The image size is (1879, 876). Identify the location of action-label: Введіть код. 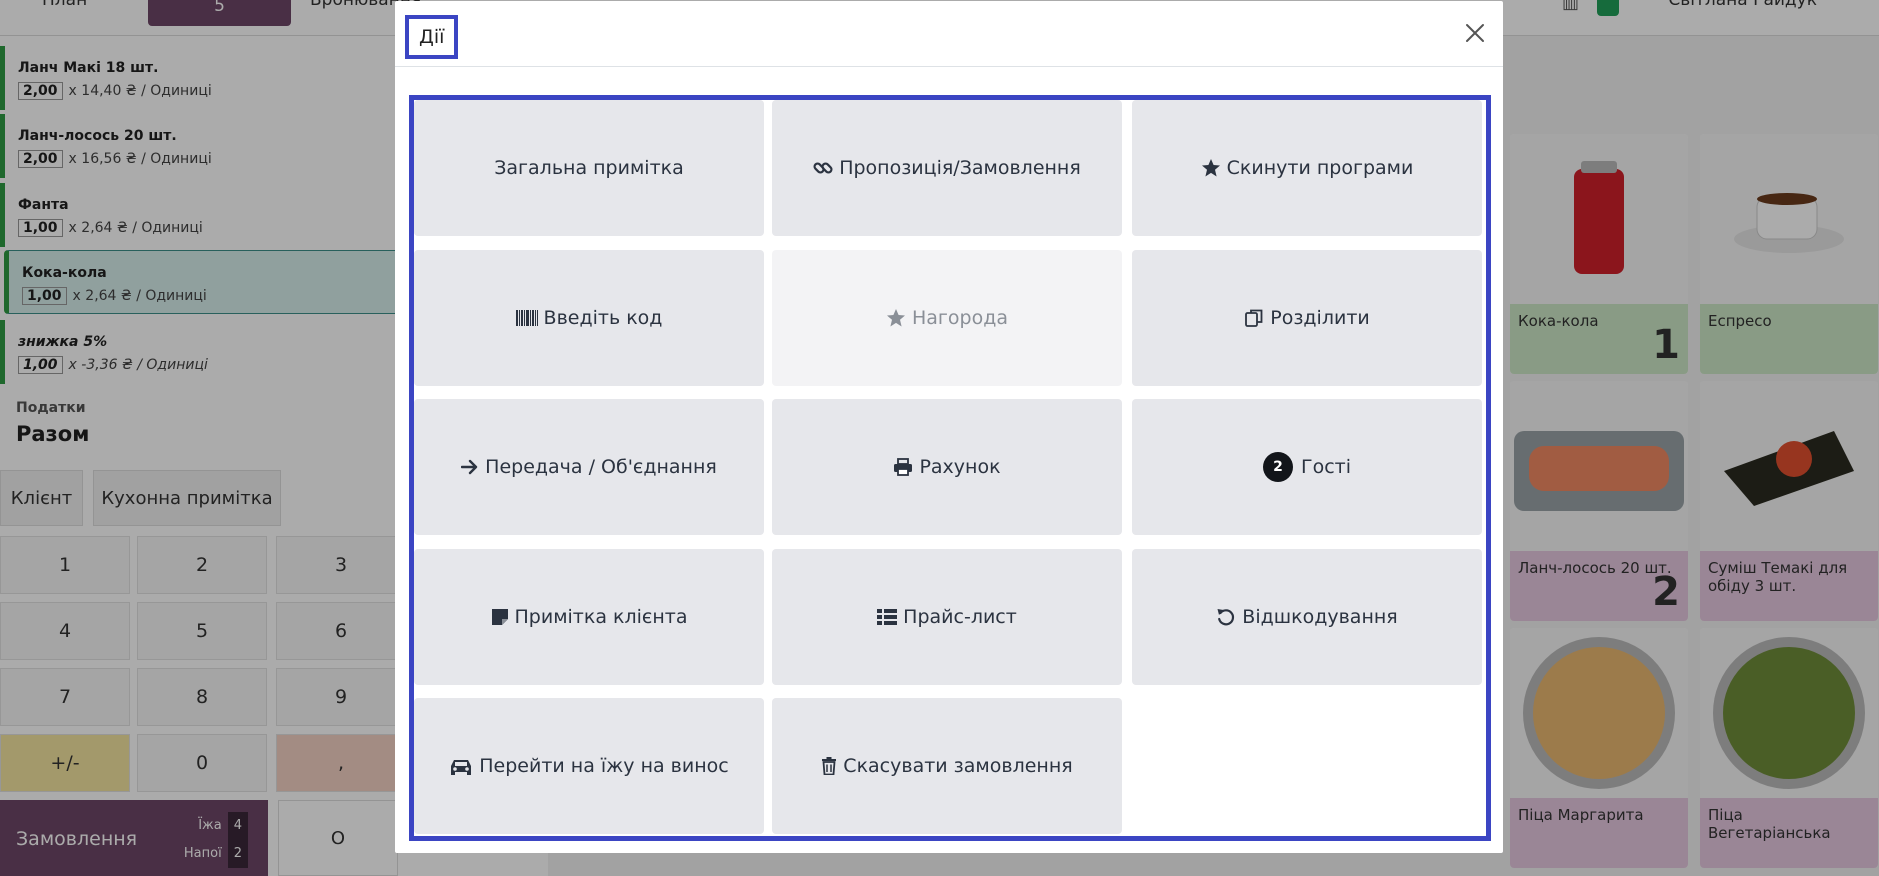
(603, 318).